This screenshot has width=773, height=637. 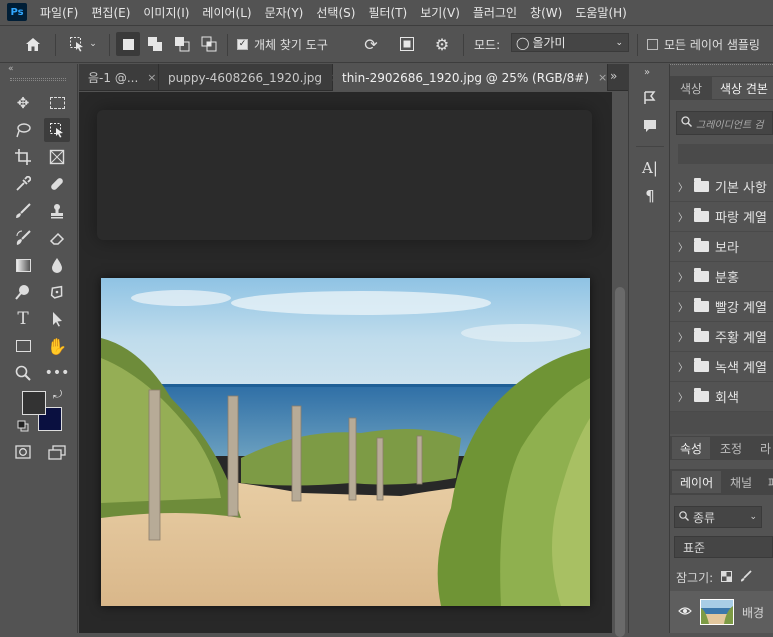 I want to click on gradient-group-purples: 〉 보라, so click(x=721, y=247).